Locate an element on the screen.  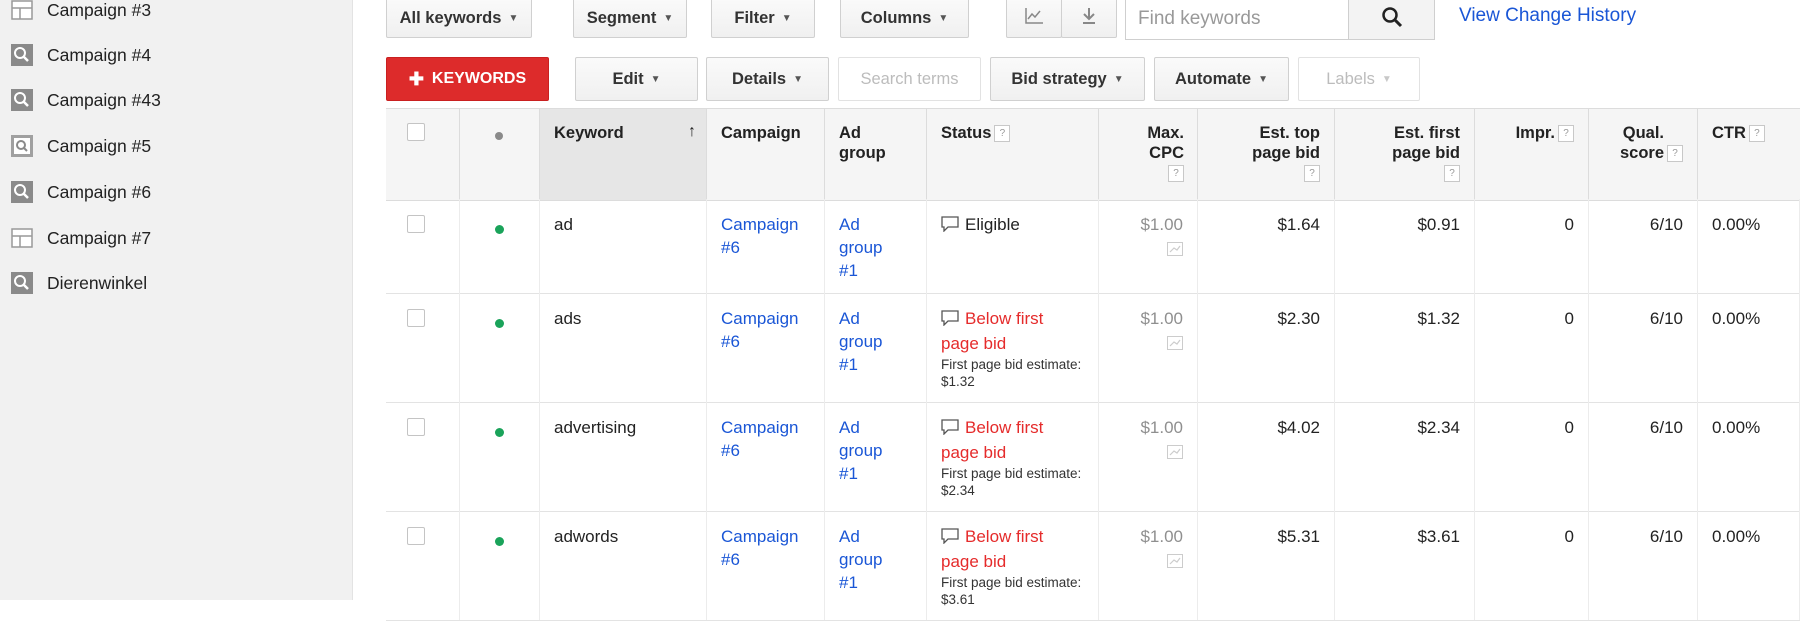
sidebar-item-campaign-3: Campaign #3 is located at coordinates (80, 12).